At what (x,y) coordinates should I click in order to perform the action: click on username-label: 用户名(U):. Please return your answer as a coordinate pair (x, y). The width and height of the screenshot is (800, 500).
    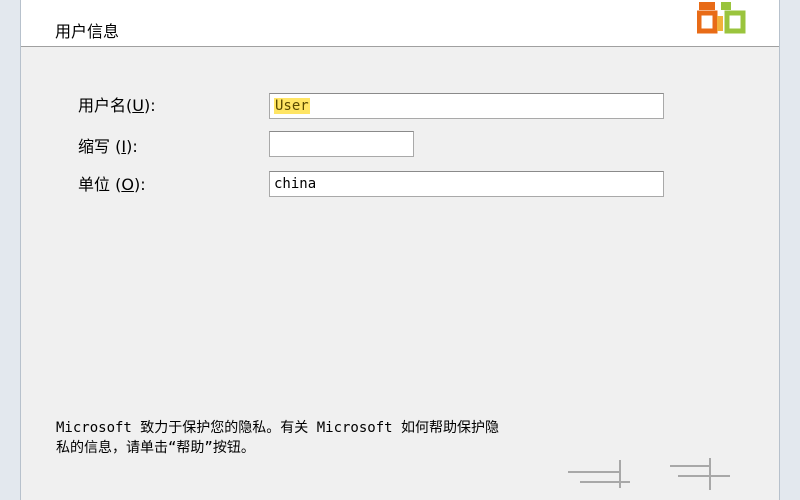
    Looking at the image, I should click on (117, 105).